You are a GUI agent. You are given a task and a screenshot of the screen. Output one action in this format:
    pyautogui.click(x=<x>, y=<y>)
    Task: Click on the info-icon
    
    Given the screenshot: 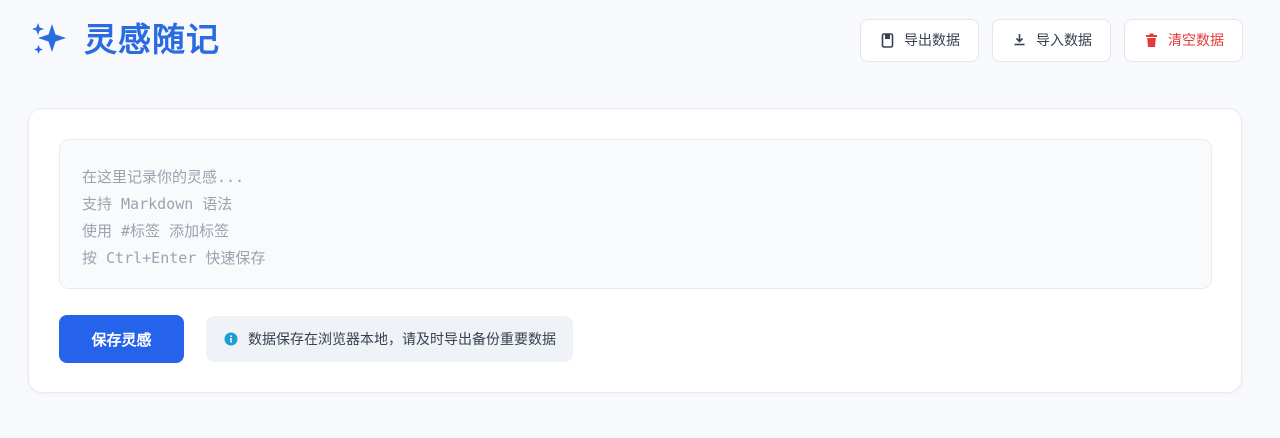 What is the action you would take?
    pyautogui.click(x=231, y=339)
    